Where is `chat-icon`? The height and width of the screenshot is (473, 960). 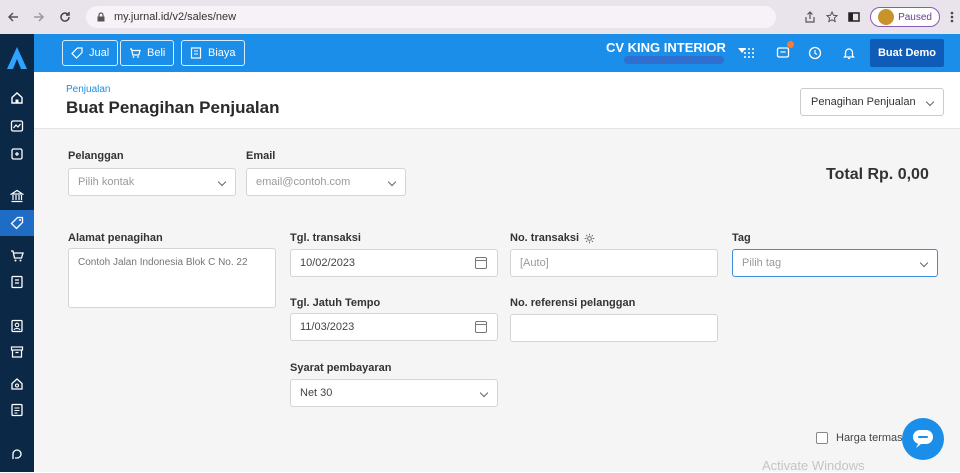 chat-icon is located at coordinates (923, 439).